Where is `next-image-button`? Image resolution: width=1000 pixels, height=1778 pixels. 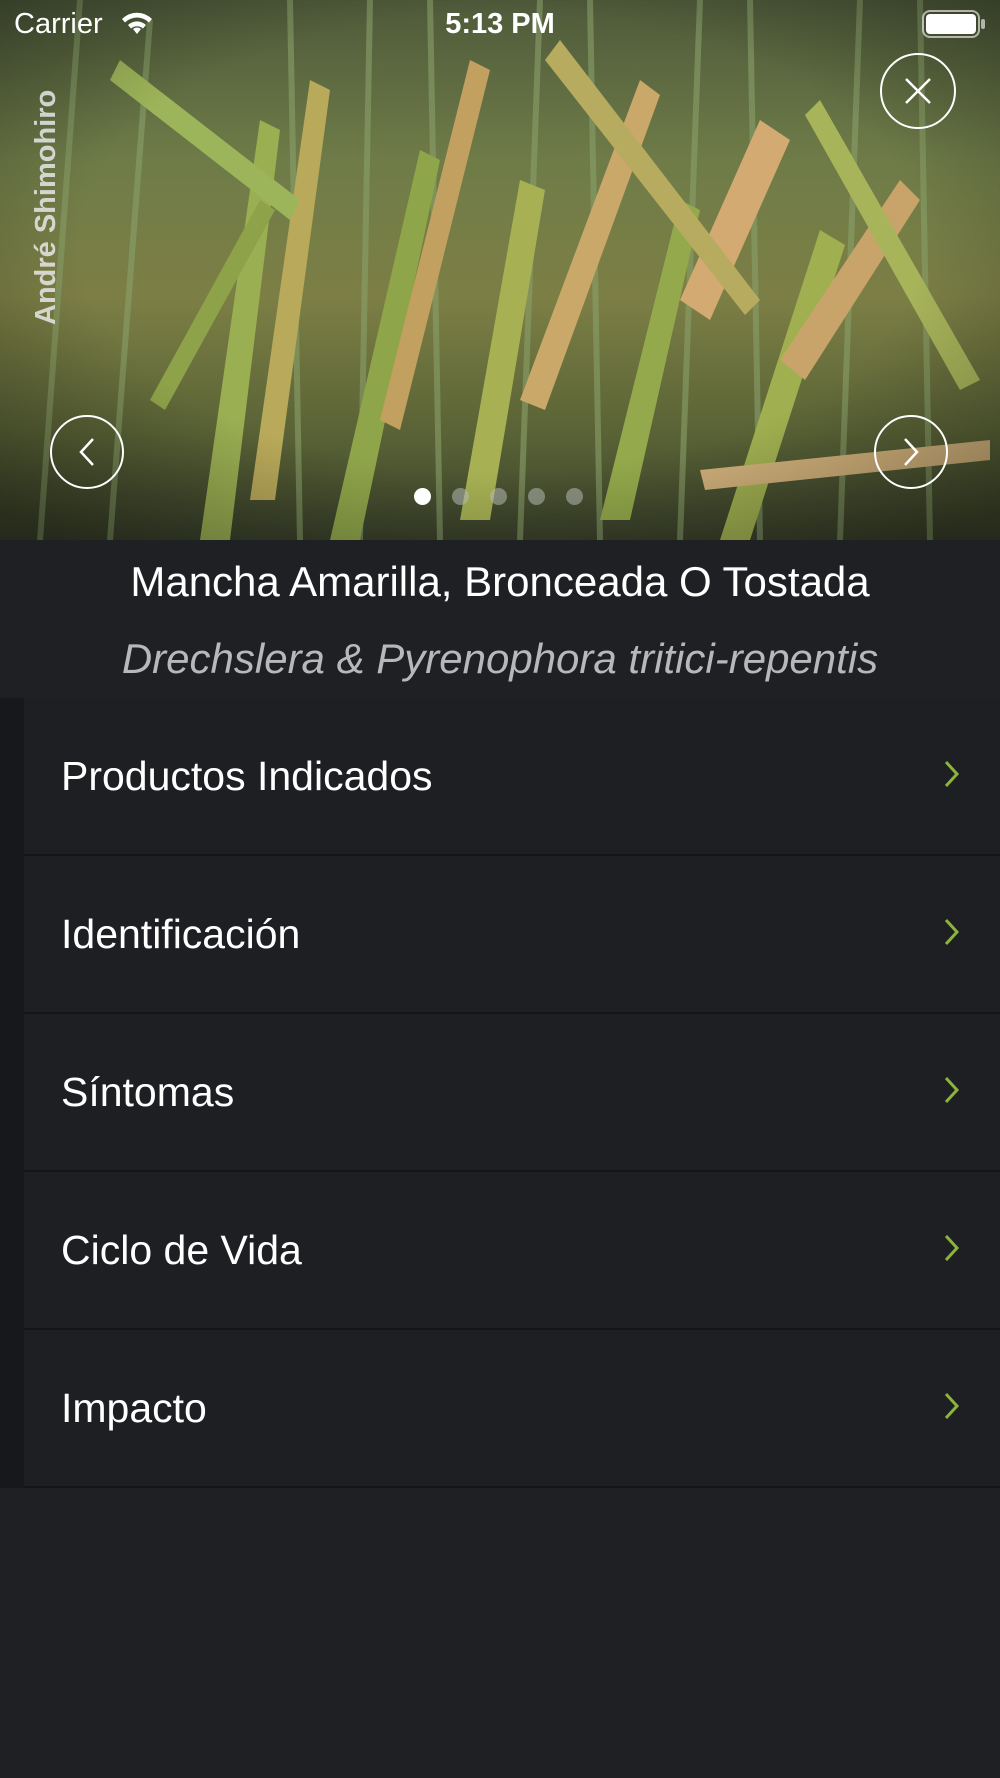 next-image-button is located at coordinates (911, 452).